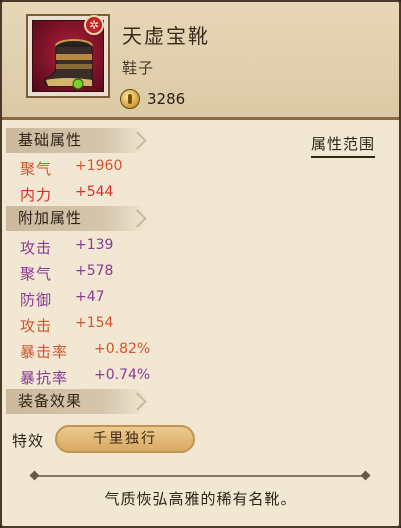  Describe the element at coordinates (200, 499) in the screenshot. I see `item-description: 气质恢弘高雅的稀有名靴。` at that location.